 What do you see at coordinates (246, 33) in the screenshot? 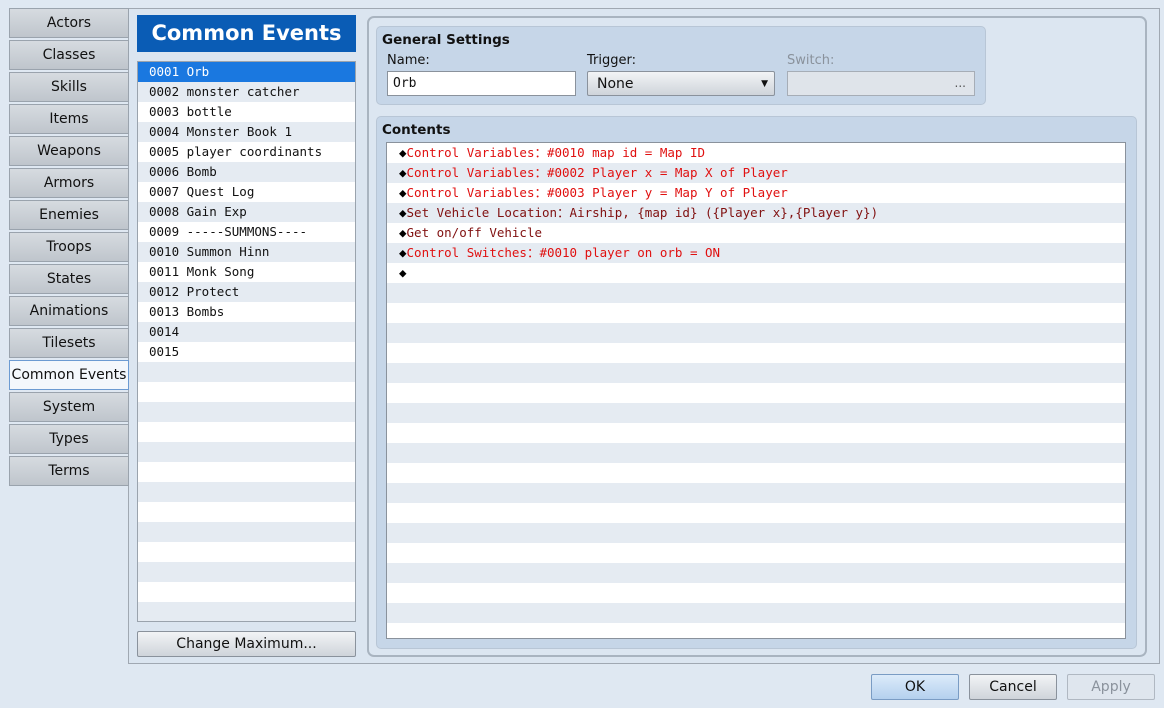
I see `section-title: Common Events` at bounding box center [246, 33].